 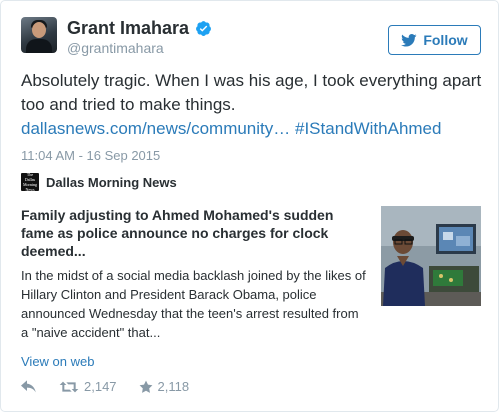 I want to click on follow-button: Follow, so click(x=434, y=40).